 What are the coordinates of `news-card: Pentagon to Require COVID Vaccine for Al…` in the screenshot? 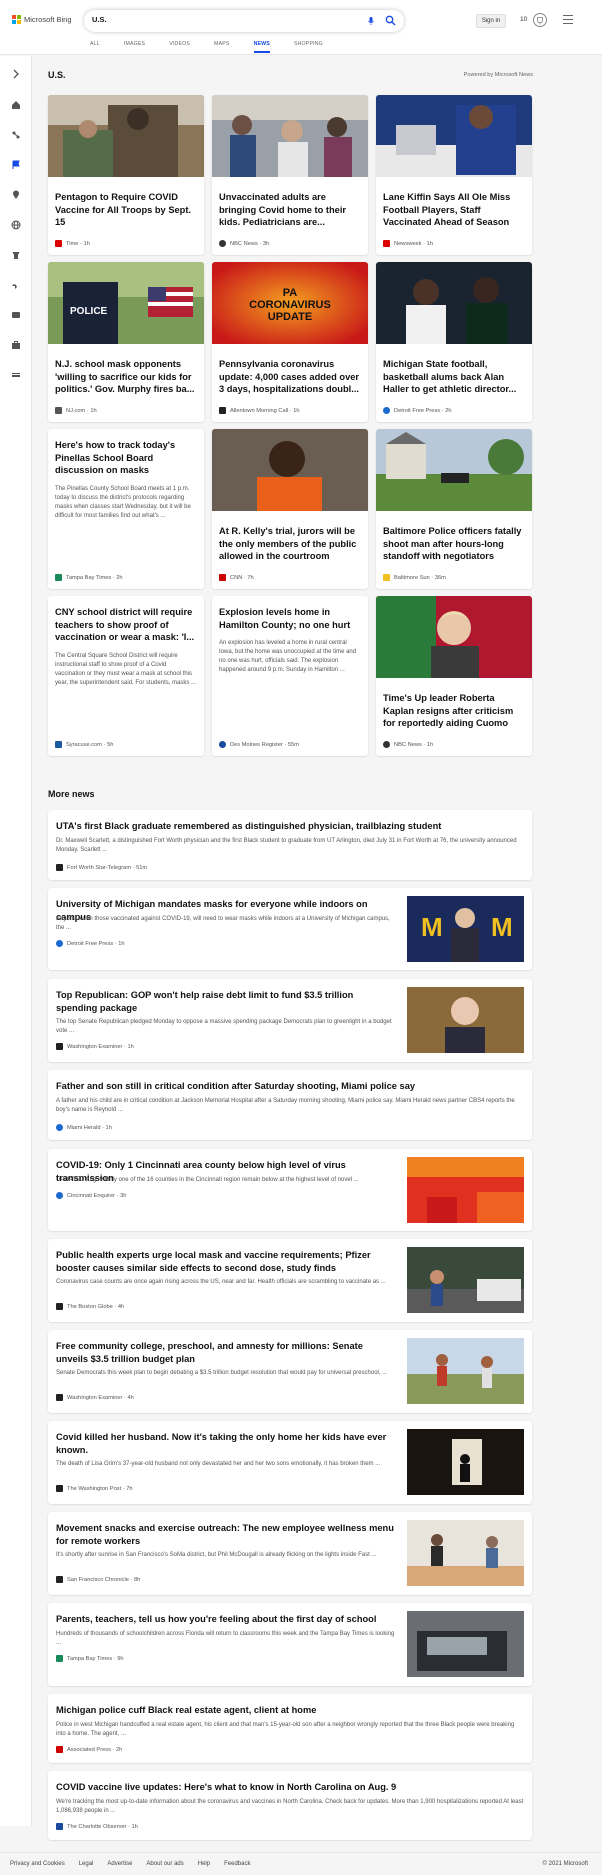 It's located at (126, 175).